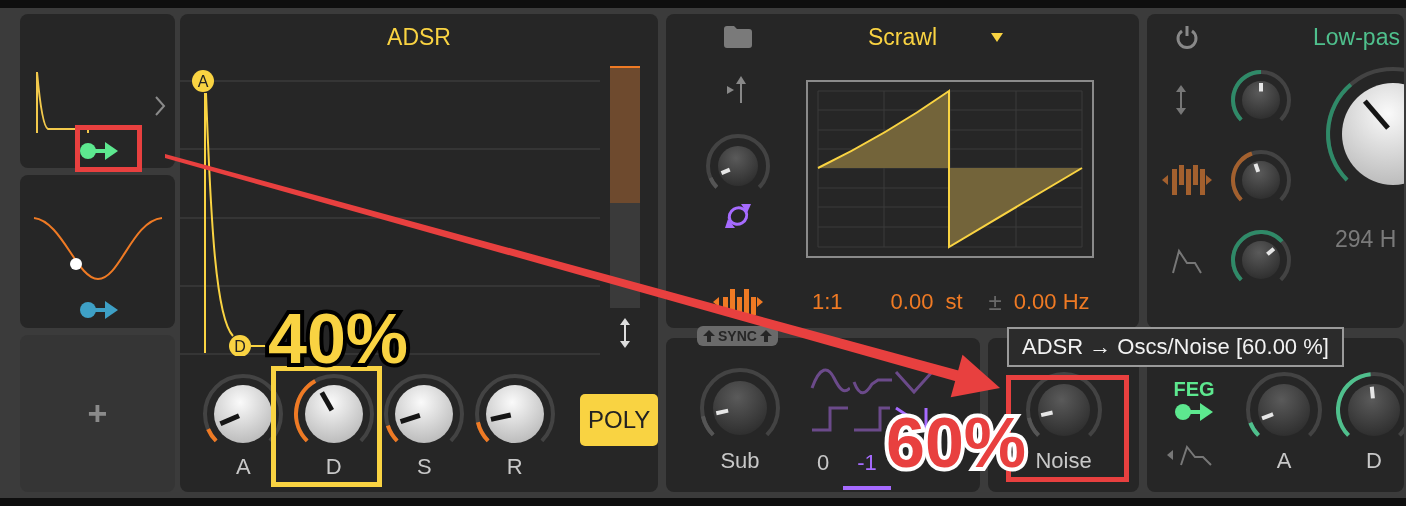  Describe the element at coordinates (240, 345) in the screenshot. I see `envelope-handle: D` at that location.